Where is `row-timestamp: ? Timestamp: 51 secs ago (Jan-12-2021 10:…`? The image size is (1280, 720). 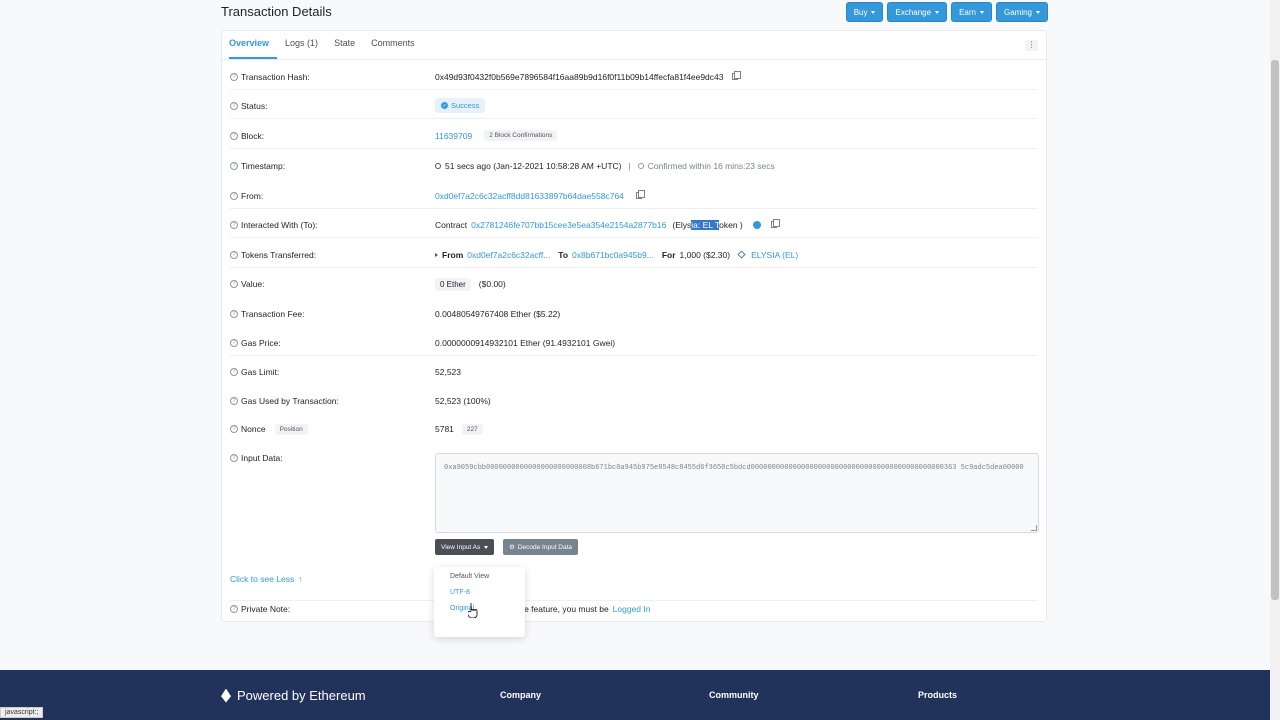 row-timestamp: ? Timestamp: 51 secs ago (Jan-12-2021 10:… is located at coordinates (634, 166).